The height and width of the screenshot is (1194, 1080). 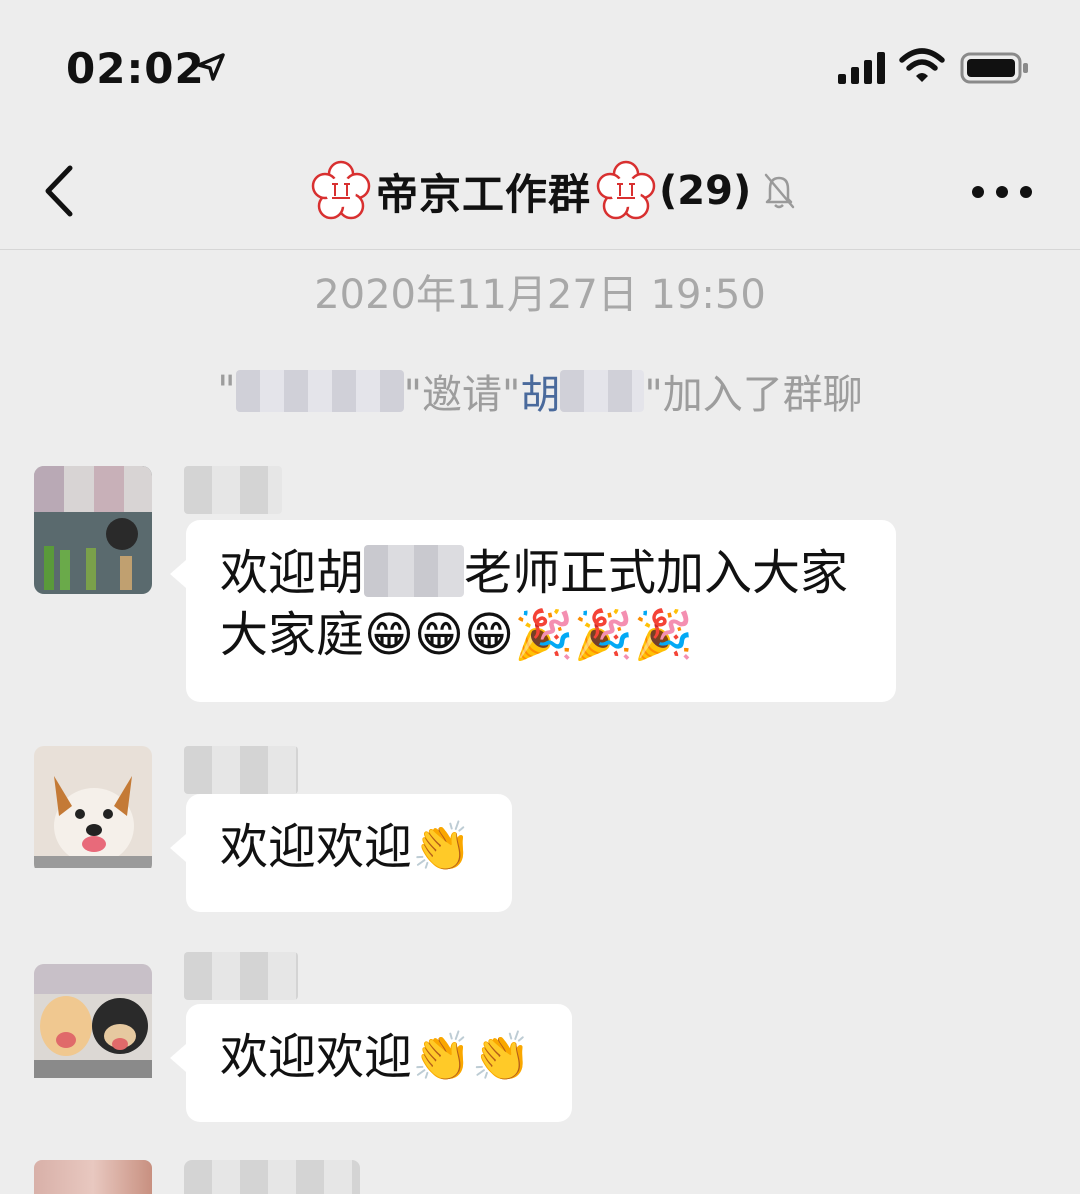 I want to click on message-timestamp: 2020年11月27日 19:50, so click(x=540, y=295).